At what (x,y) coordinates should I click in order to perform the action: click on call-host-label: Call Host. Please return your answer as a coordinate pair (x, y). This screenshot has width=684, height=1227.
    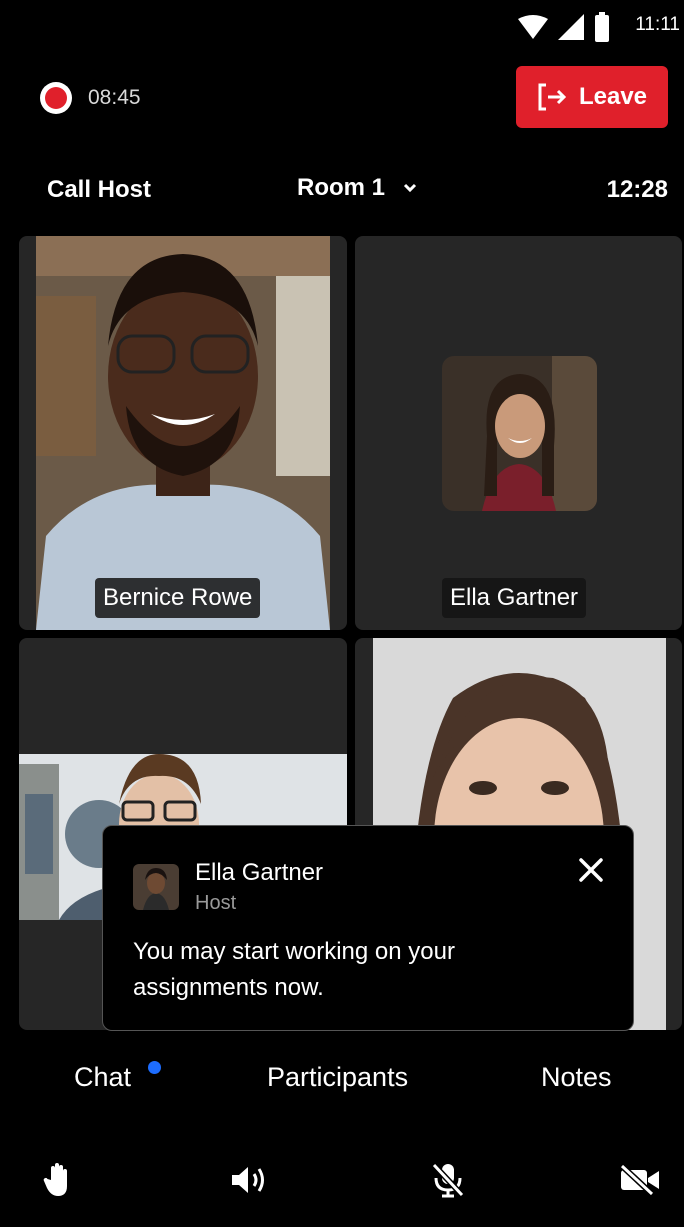
    Looking at the image, I should click on (99, 189).